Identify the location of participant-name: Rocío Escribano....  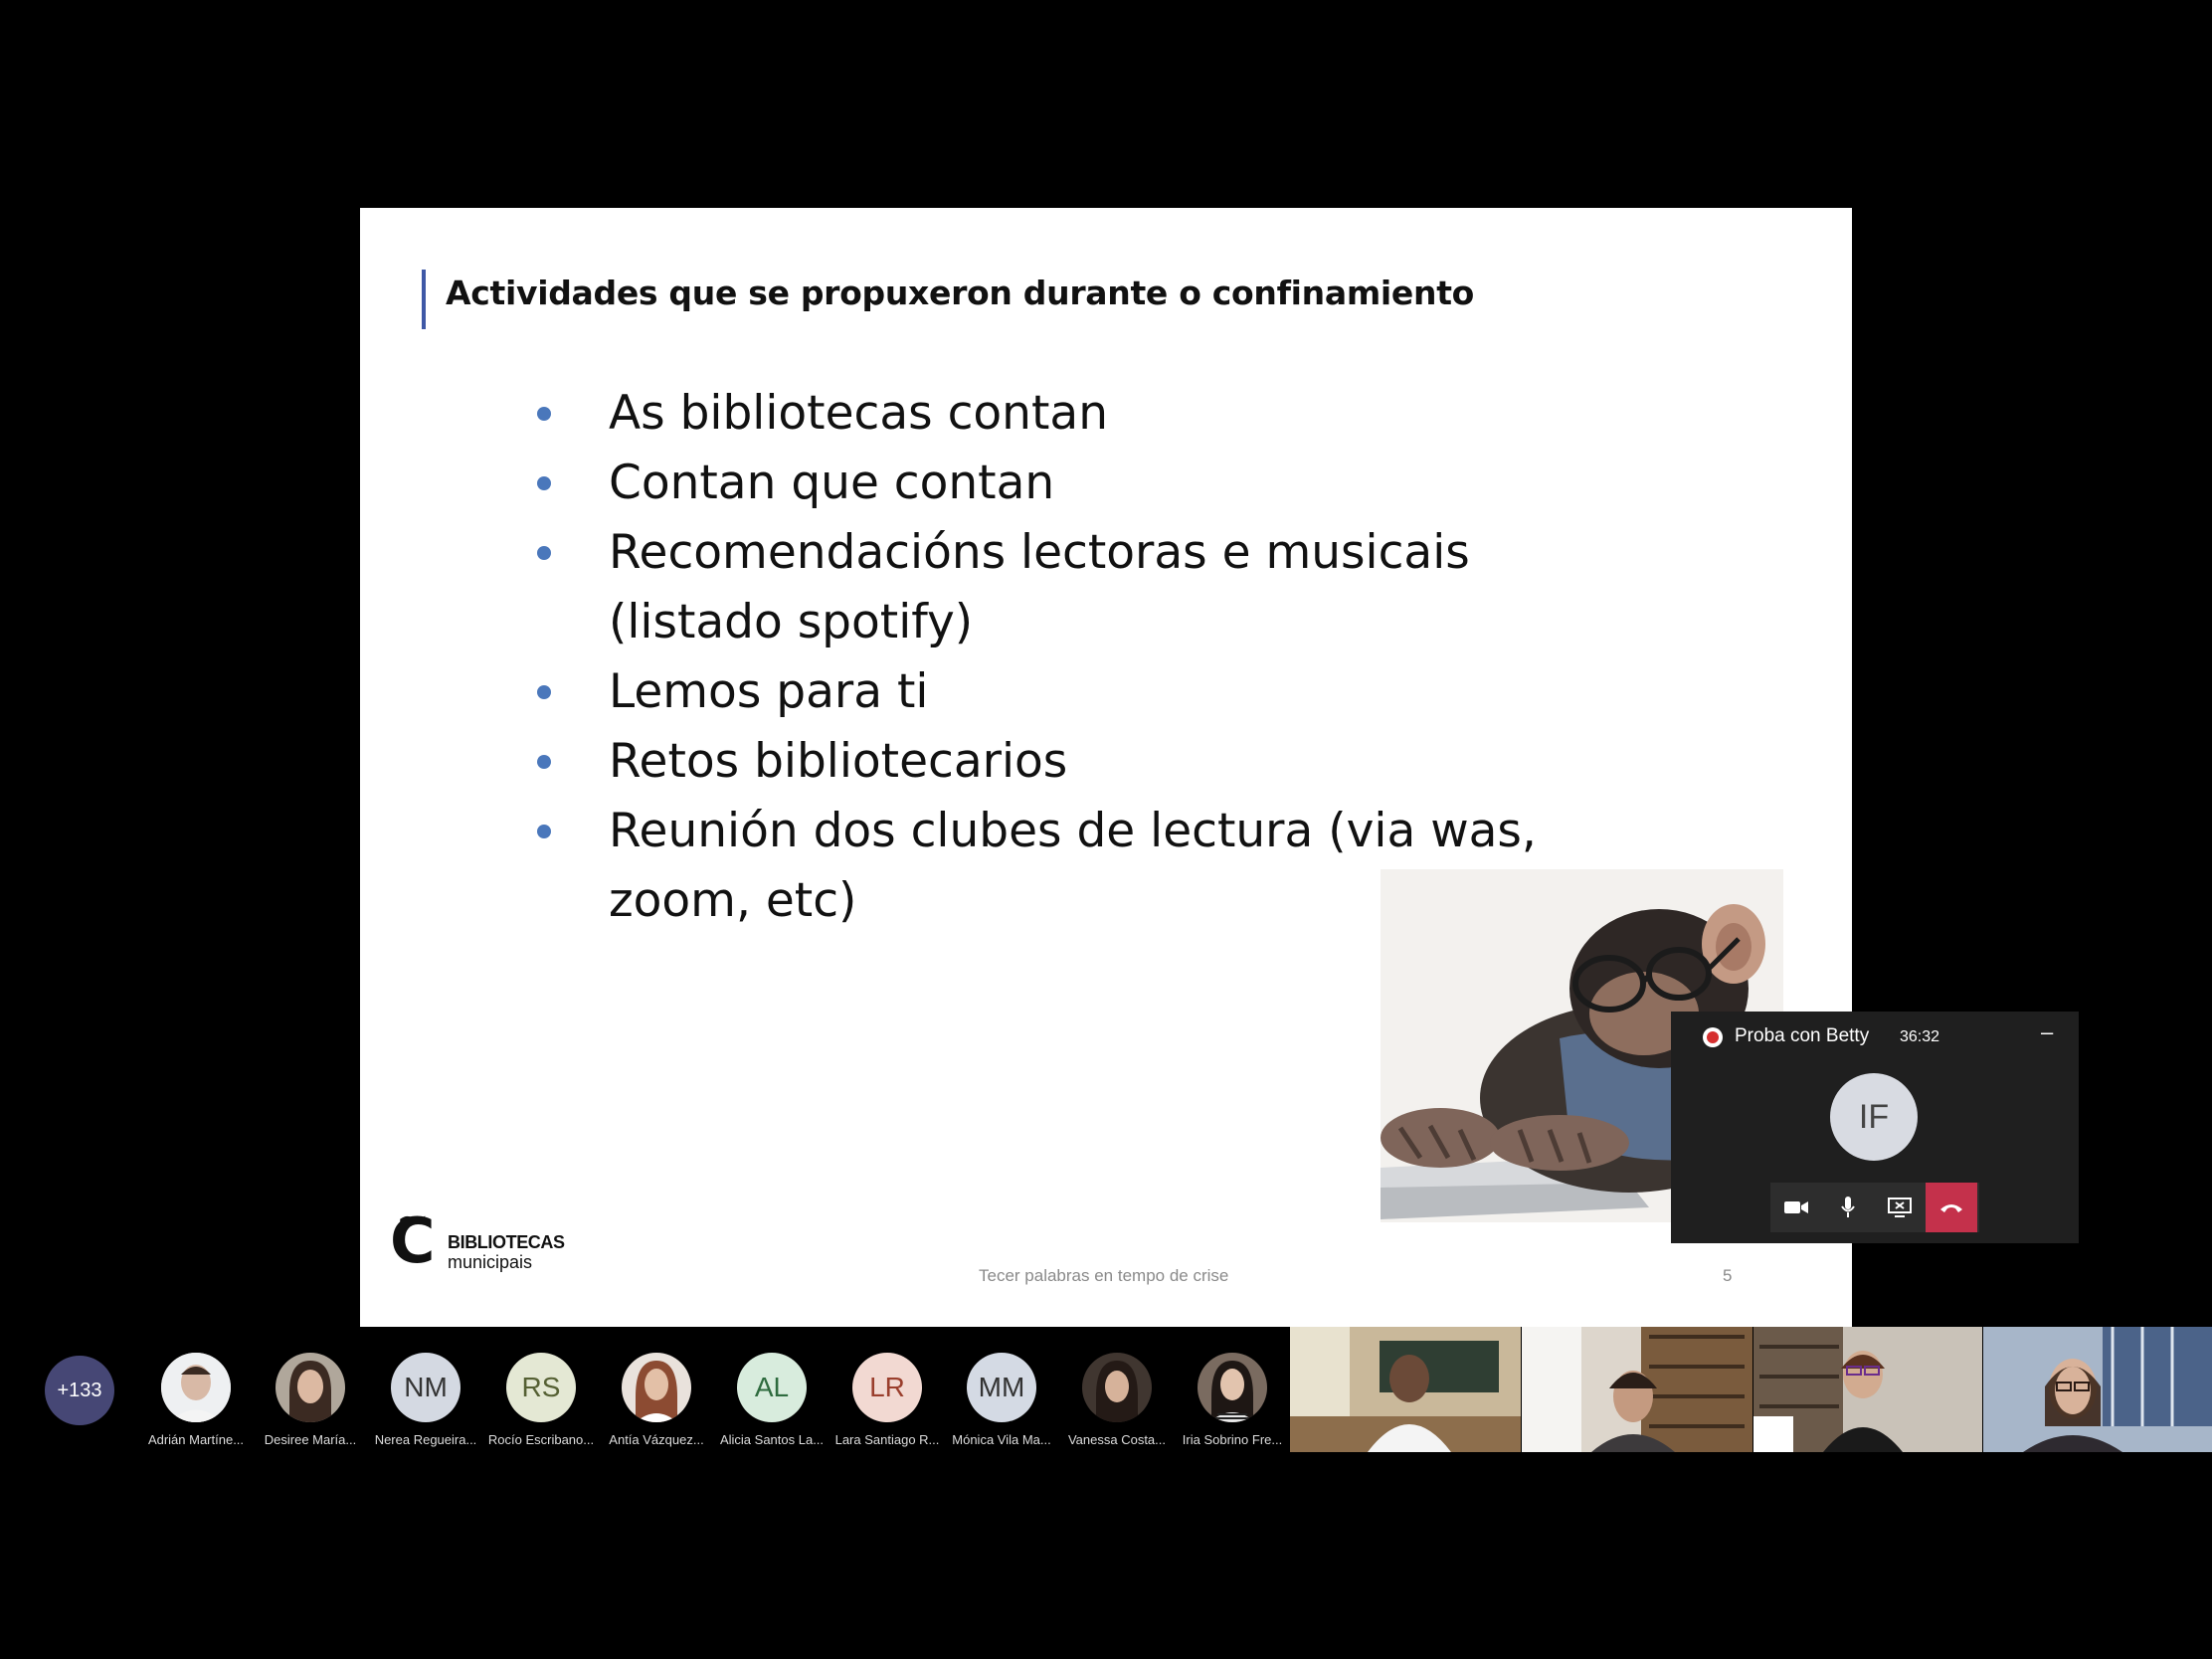
(541, 1439).